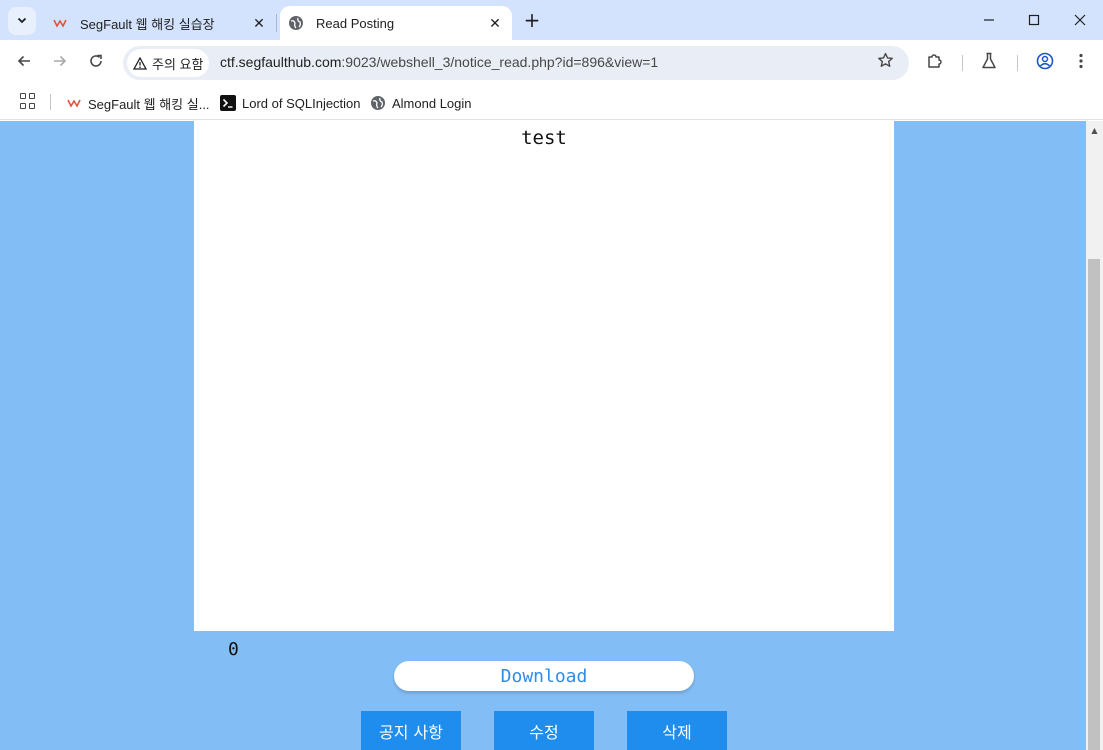  I want to click on bookmark-lord-of-sqlinjection: Lord of SQLInjection, so click(290, 103).